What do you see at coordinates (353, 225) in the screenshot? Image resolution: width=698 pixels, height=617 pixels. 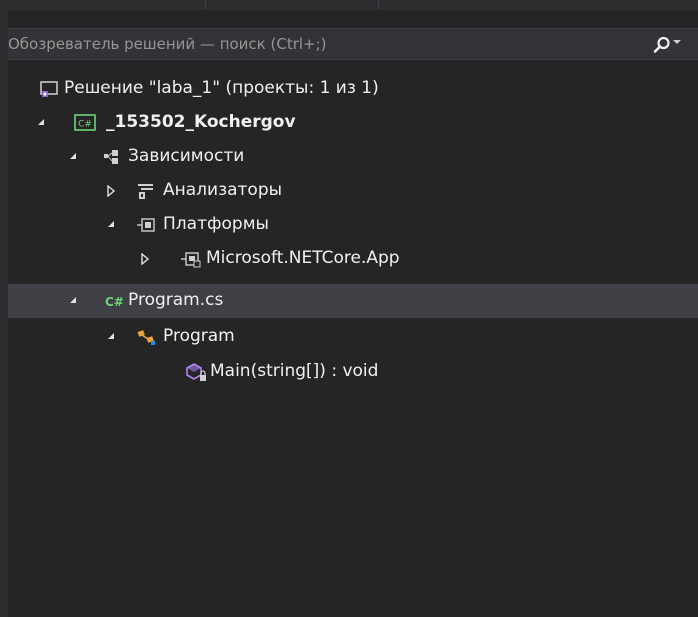 I see `tree-item-frameworks: Платформы` at bounding box center [353, 225].